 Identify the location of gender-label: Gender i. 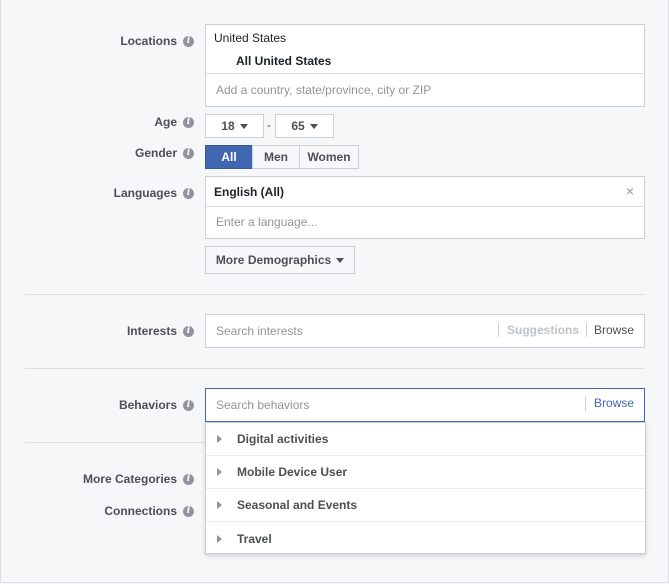
(164, 153).